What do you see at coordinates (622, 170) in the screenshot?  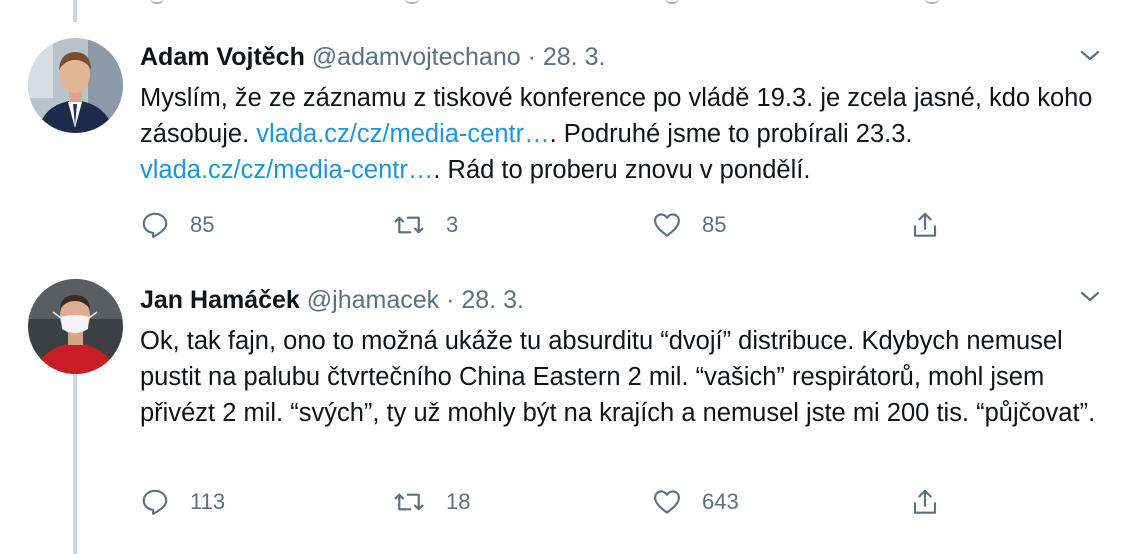 I see `tweet-text-part: . Rád to proberu znovu v pondělí.` at bounding box center [622, 170].